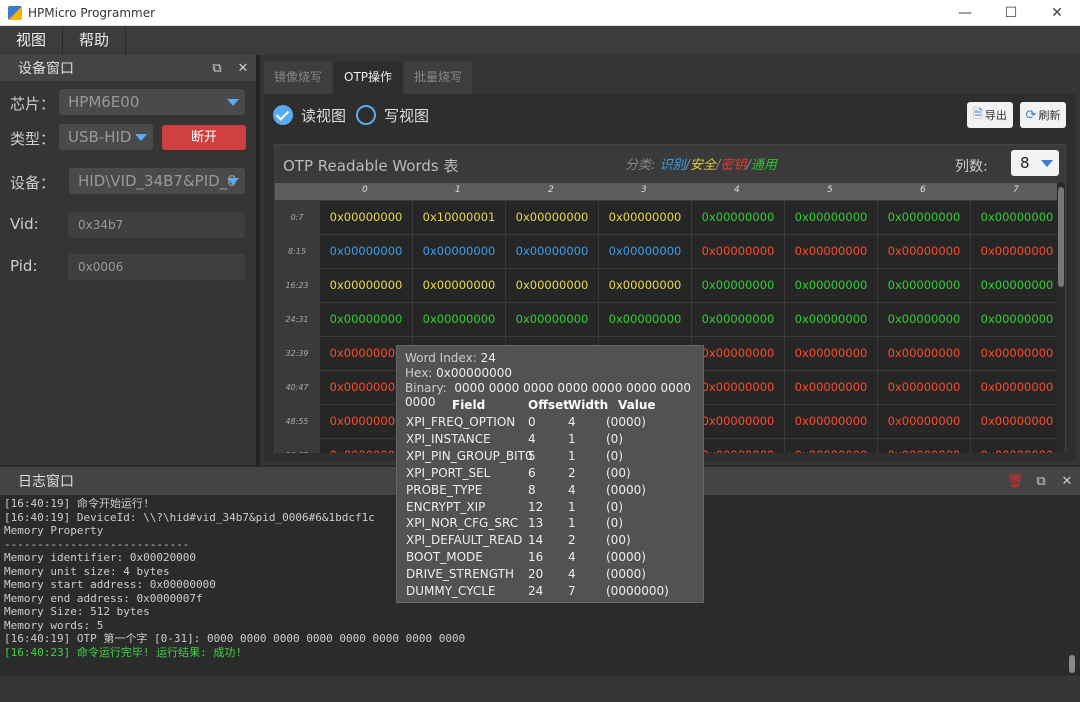  Describe the element at coordinates (297, 285) in the screenshot. I see `row-label: 16:23` at that location.